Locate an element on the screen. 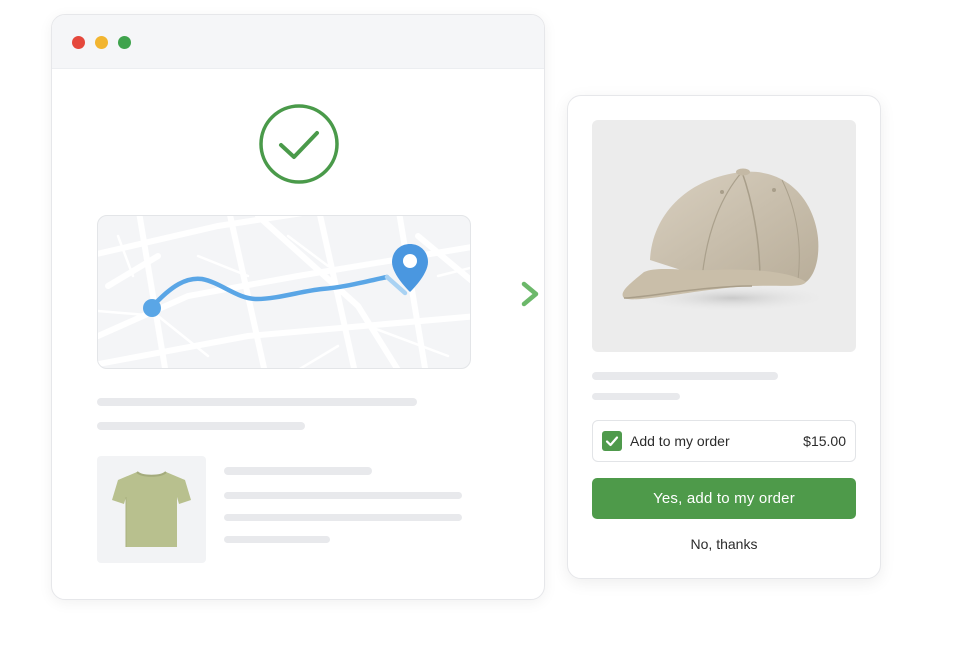 This screenshot has height=649, width=956. addon-checkbox is located at coordinates (612, 441).